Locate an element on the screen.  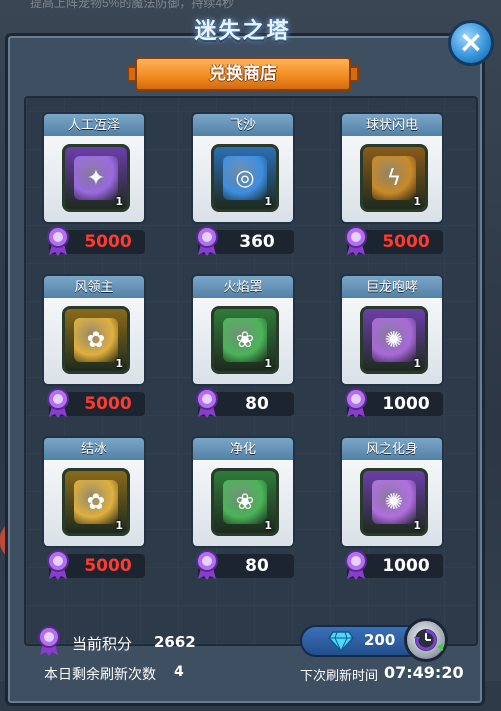
refresh-icon is located at coordinates (428, 640).